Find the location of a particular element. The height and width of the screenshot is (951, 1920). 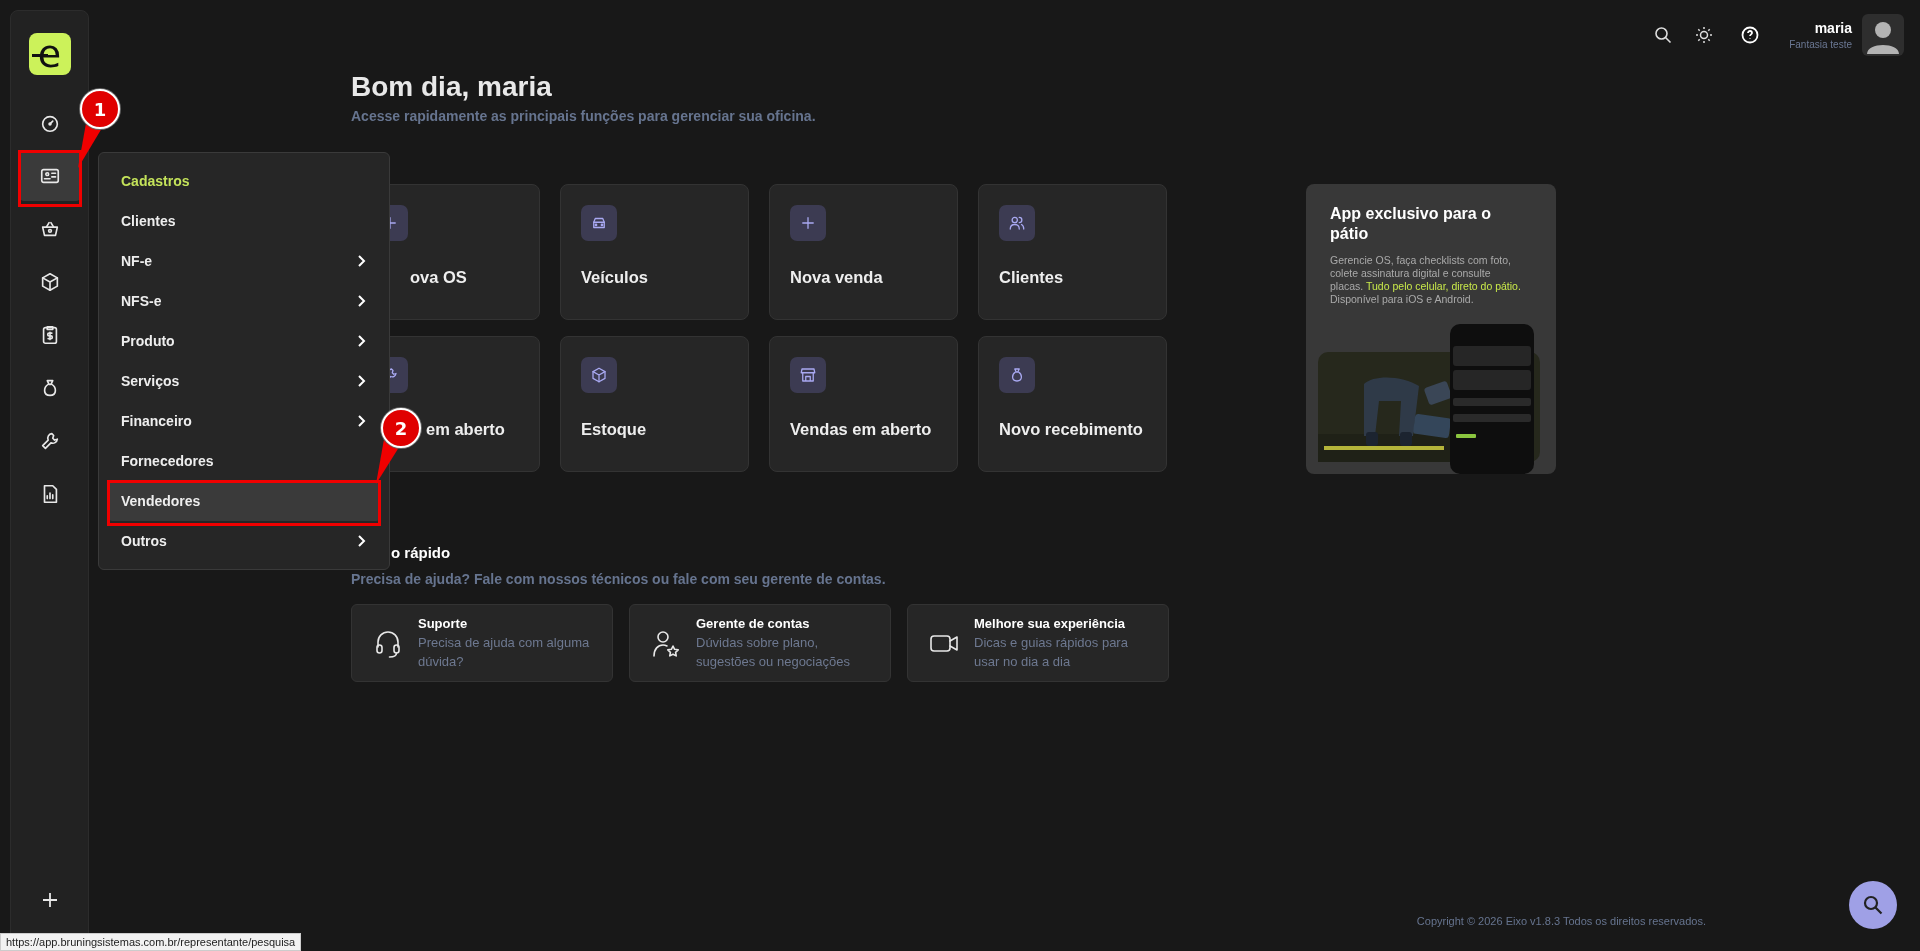

greeting: Bom dia, maria is located at coordinates (452, 87).